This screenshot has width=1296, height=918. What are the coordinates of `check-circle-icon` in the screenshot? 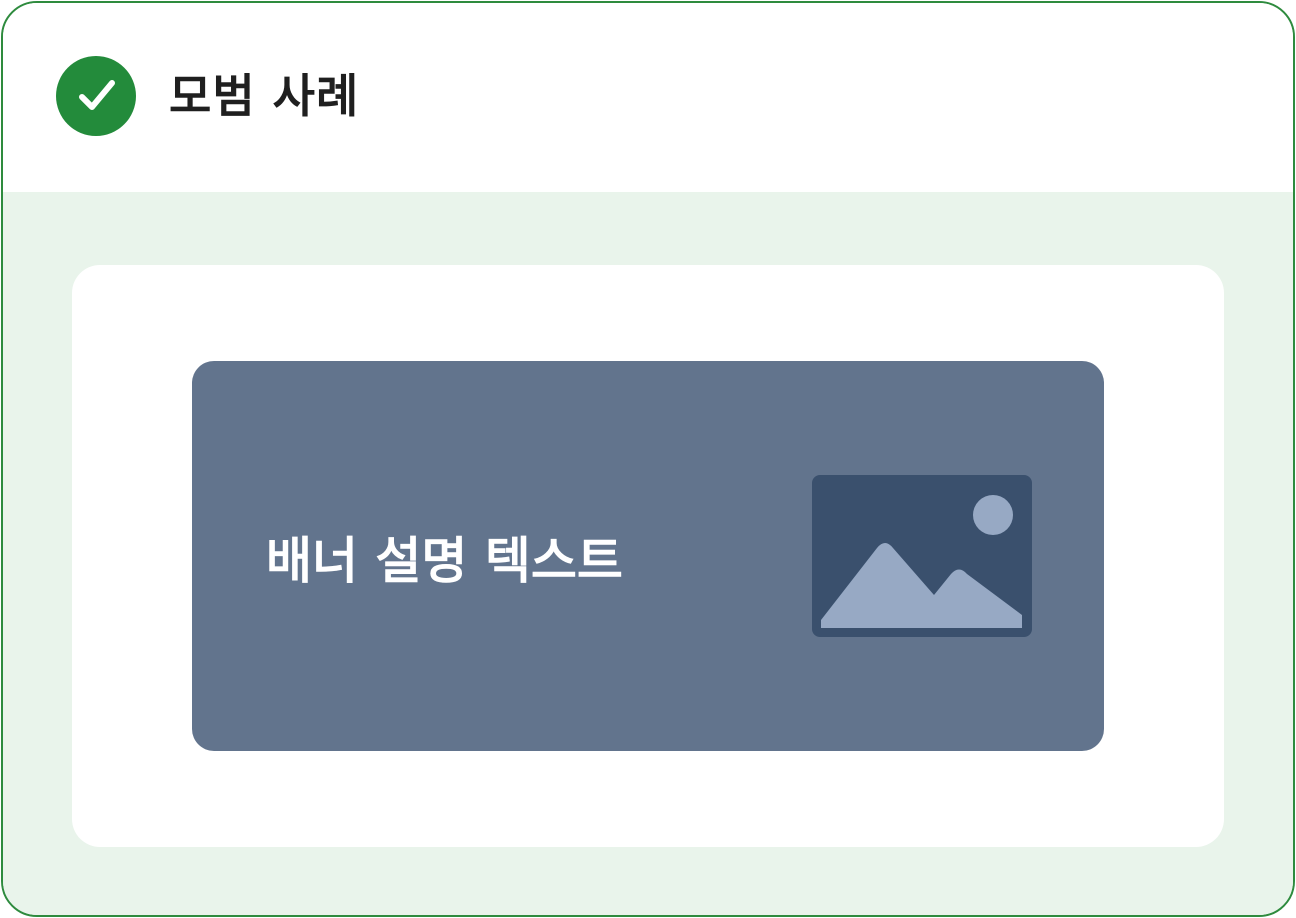 It's located at (96, 96).